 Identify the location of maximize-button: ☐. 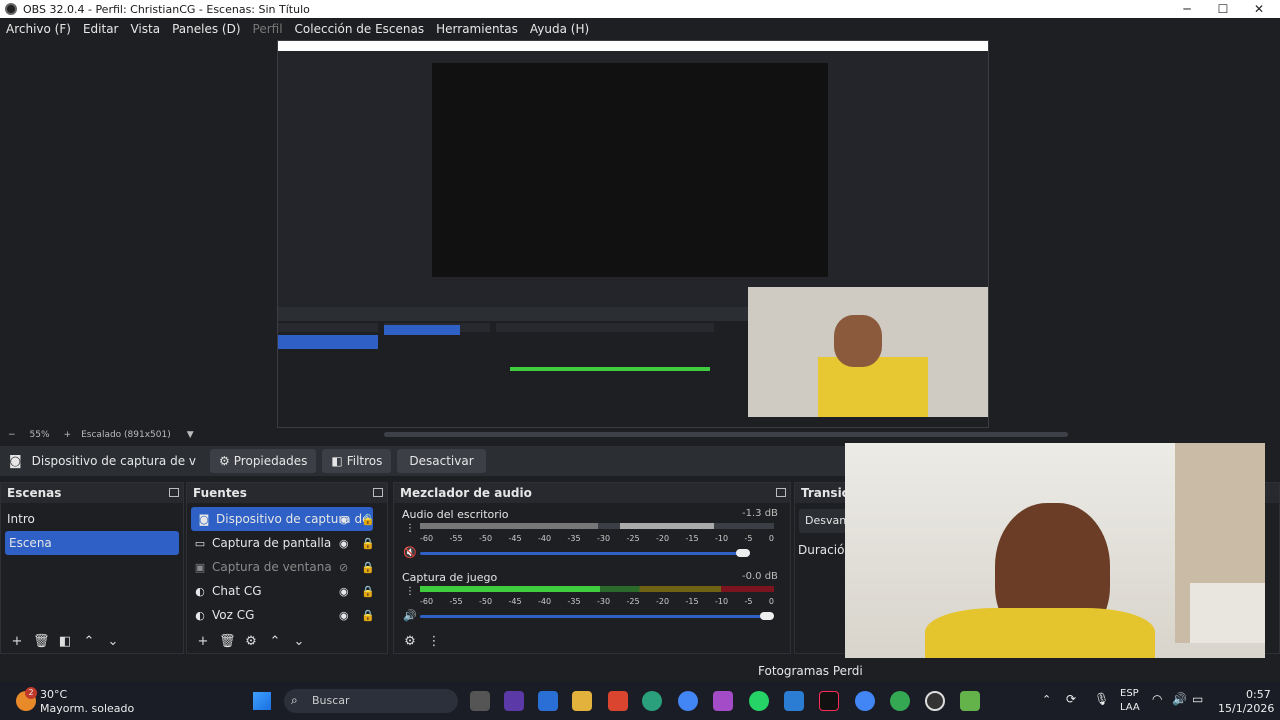
(1223, 9).